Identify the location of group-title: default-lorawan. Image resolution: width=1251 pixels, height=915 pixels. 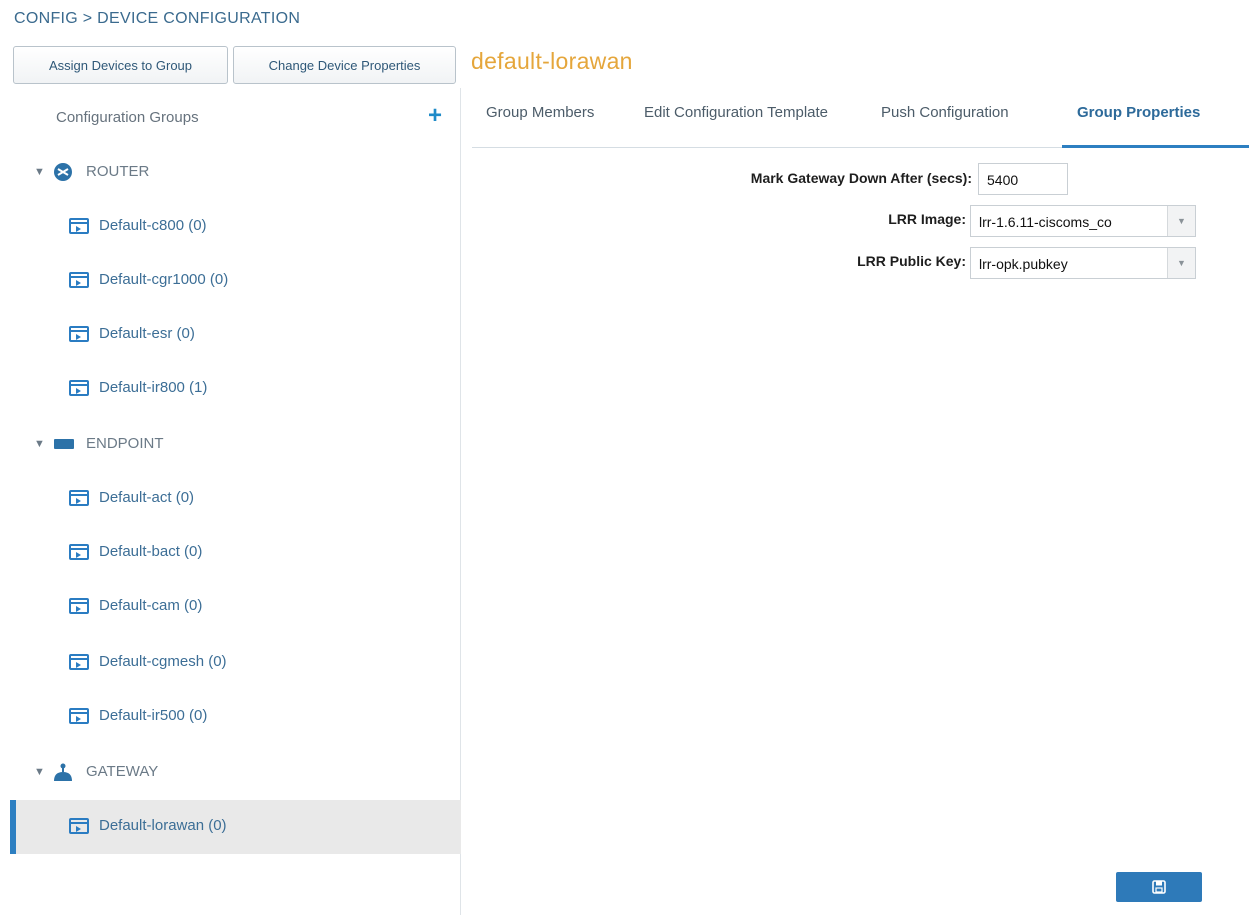
(552, 61).